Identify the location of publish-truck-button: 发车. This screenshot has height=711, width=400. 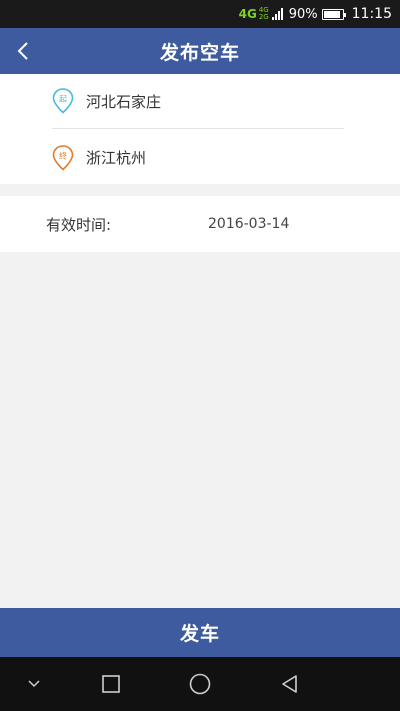
(200, 632).